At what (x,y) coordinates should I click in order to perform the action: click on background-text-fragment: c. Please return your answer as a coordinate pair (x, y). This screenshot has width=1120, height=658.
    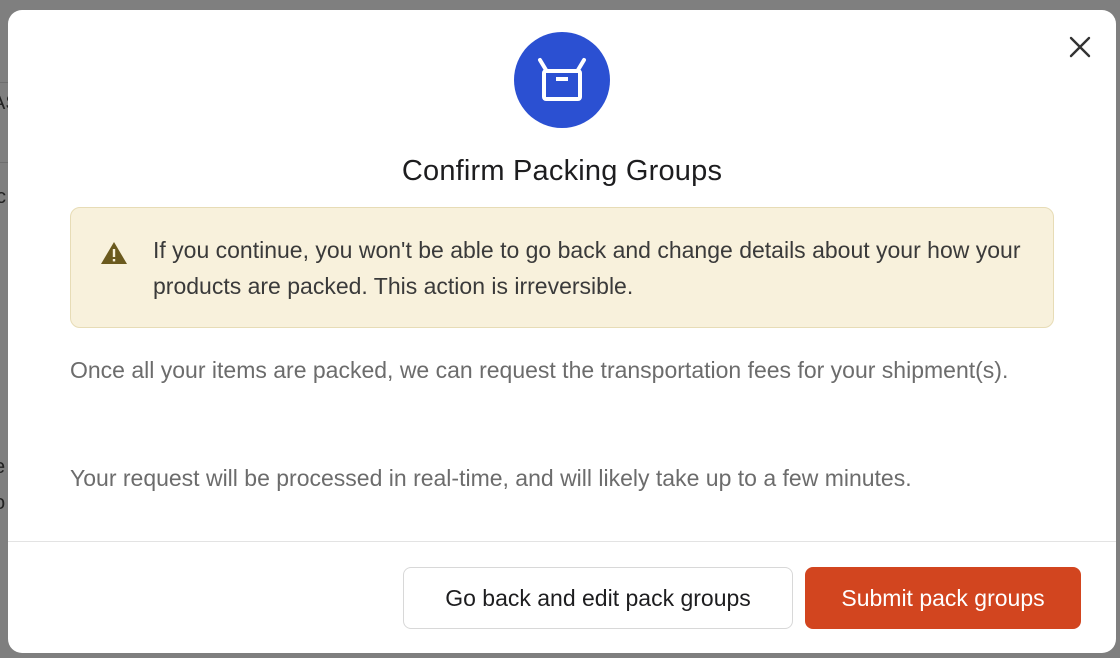
    Looking at the image, I should click on (3, 197).